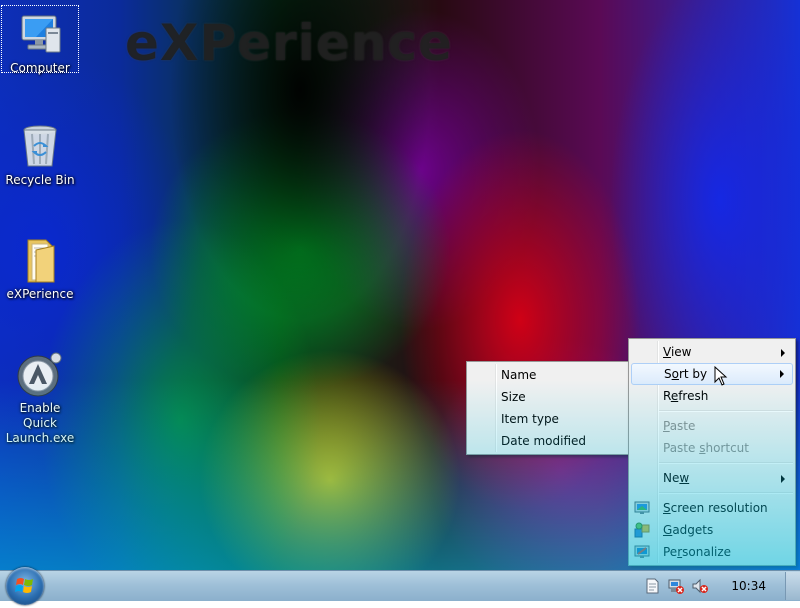 This screenshot has height=608, width=800. I want to click on menu-item-label: iew, so click(681, 352).